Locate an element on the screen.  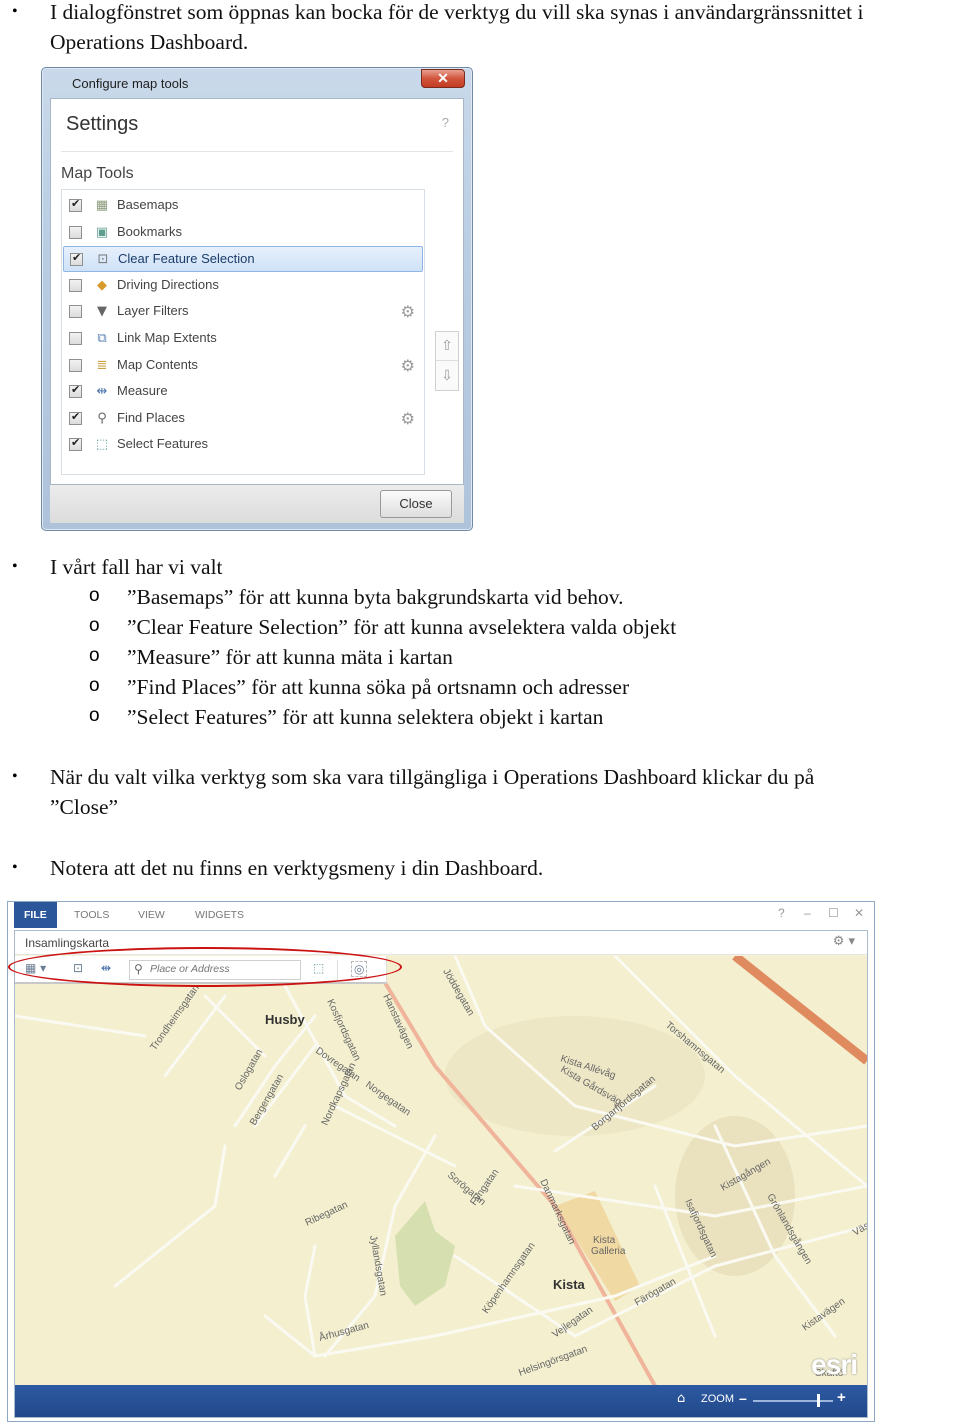
map-titlebar: Insamlingskarta ⚙ ▾ is located at coordinates (441, 943).